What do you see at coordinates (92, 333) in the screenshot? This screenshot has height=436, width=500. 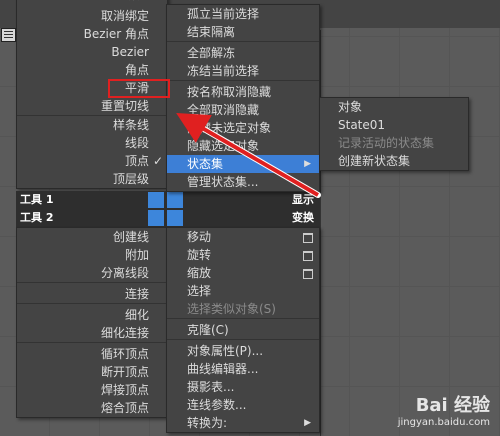 I see `menu-item-refine-connect: 细化连接` at bounding box center [92, 333].